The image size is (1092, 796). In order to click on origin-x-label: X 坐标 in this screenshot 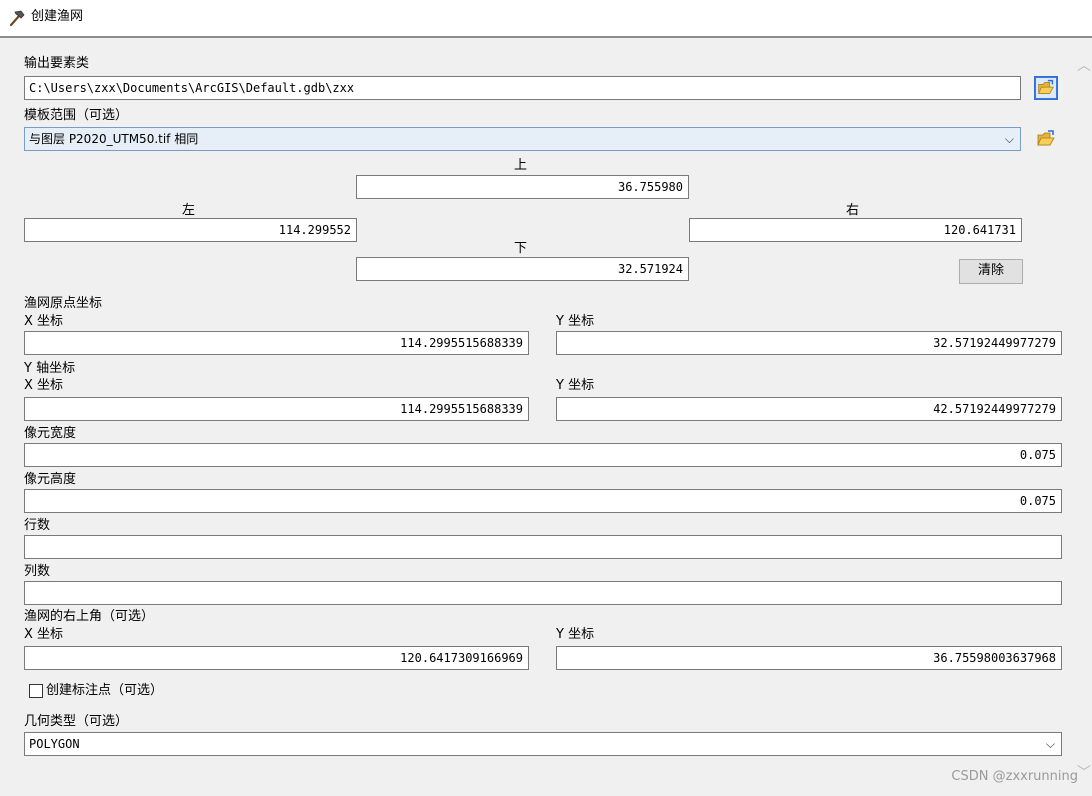, I will do `click(44, 321)`.